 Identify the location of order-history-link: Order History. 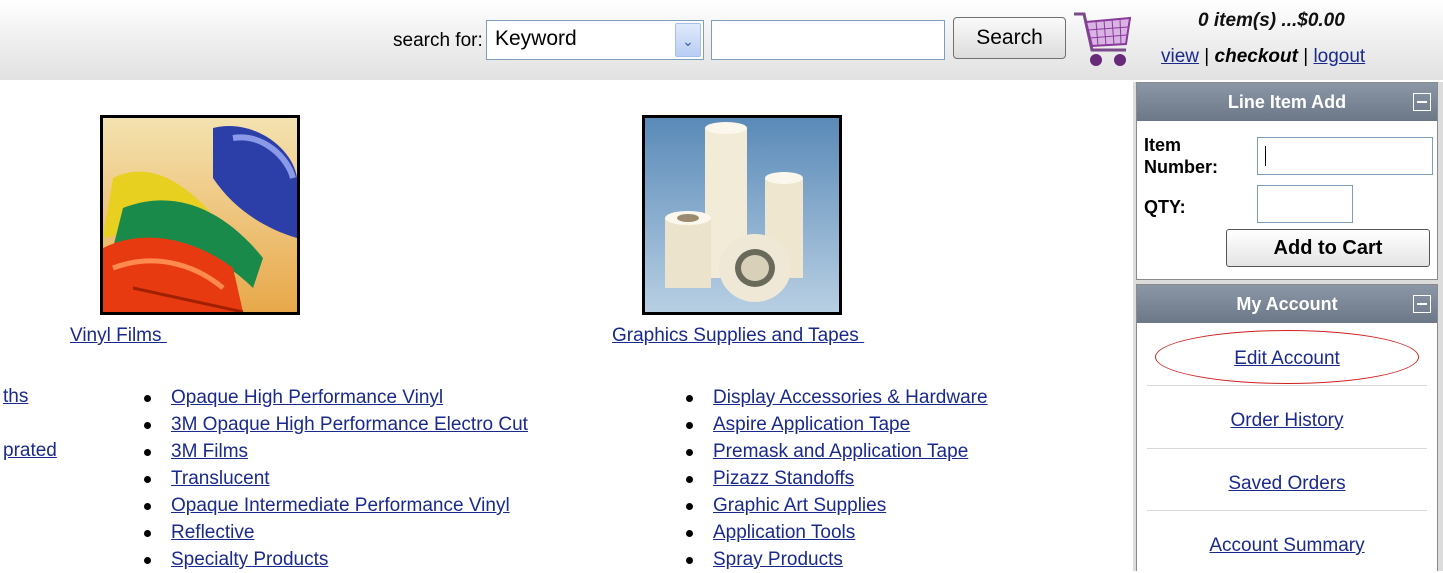
(1287, 421).